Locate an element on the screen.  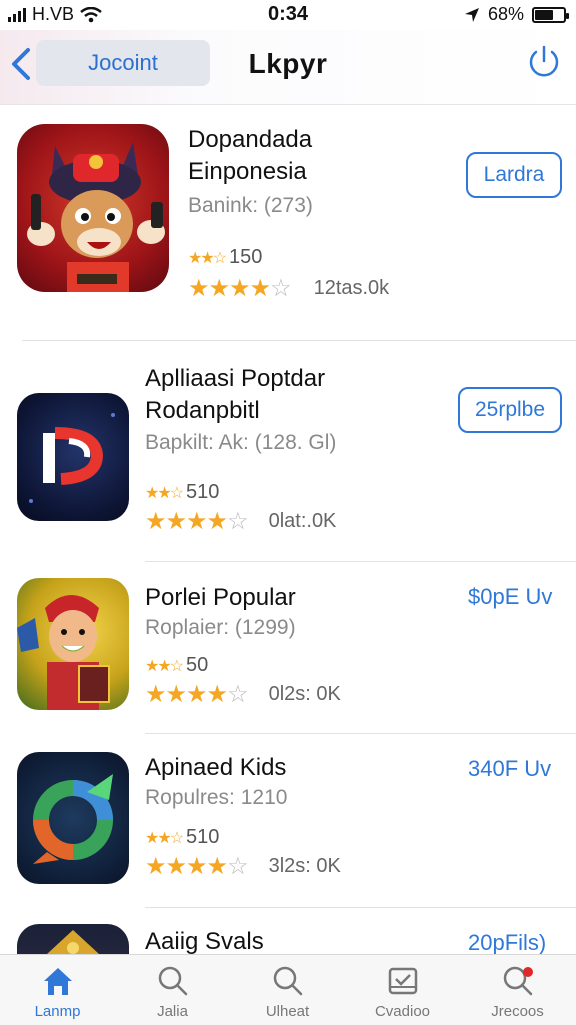
nav-bar: Jocoint Lkpyr is located at coordinates (288, 67).